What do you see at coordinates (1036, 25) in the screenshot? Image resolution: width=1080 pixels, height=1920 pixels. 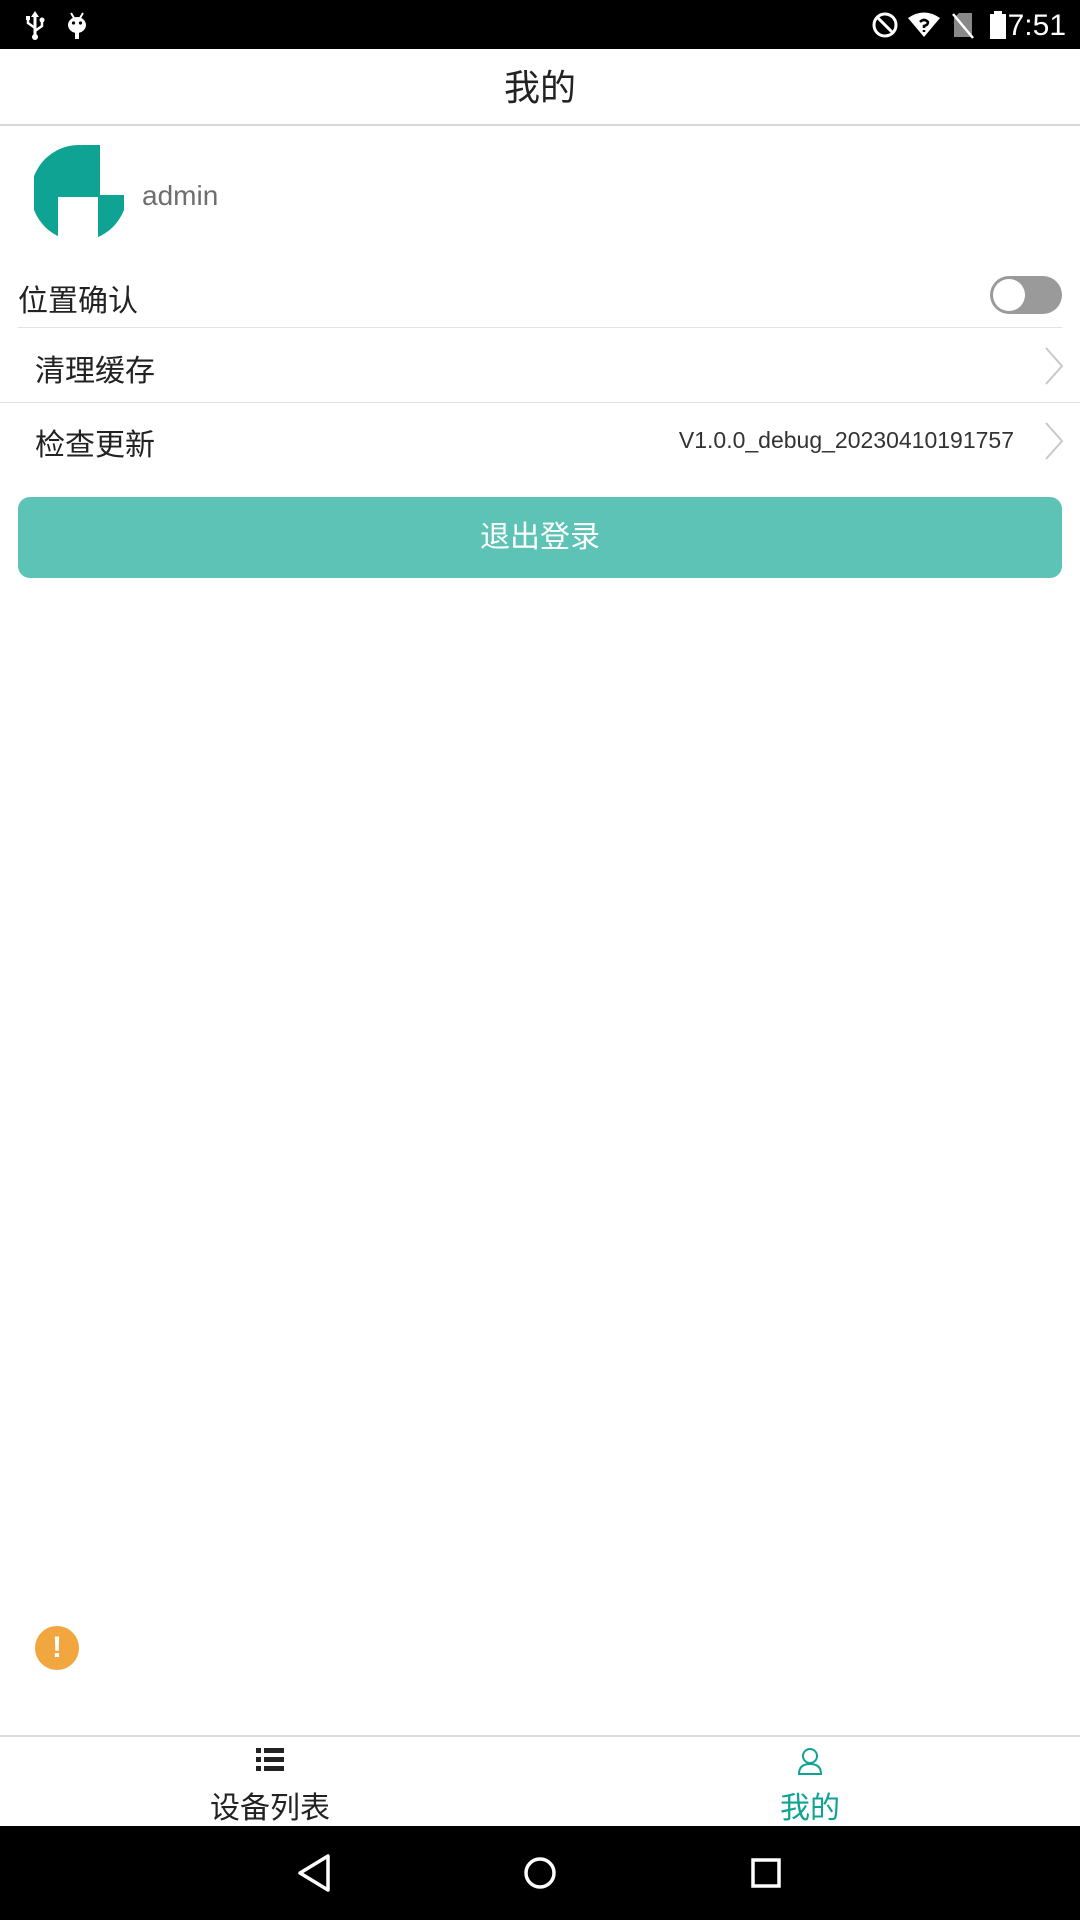 I see `status-time: 7:51` at bounding box center [1036, 25].